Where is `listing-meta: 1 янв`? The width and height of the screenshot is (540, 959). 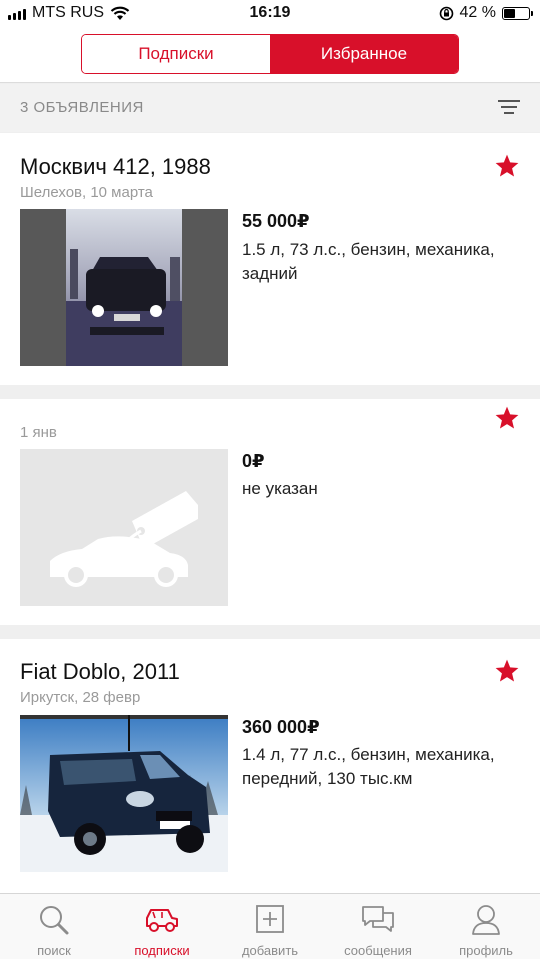 listing-meta: 1 янв is located at coordinates (38, 432).